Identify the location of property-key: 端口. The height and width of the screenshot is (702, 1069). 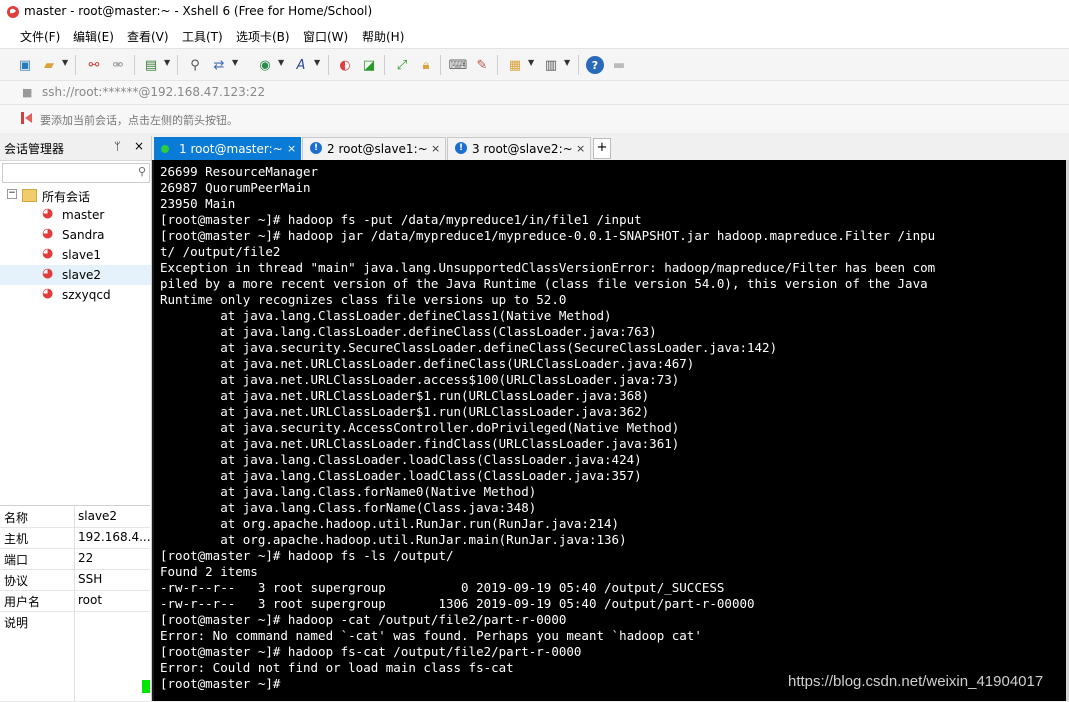
(16, 560).